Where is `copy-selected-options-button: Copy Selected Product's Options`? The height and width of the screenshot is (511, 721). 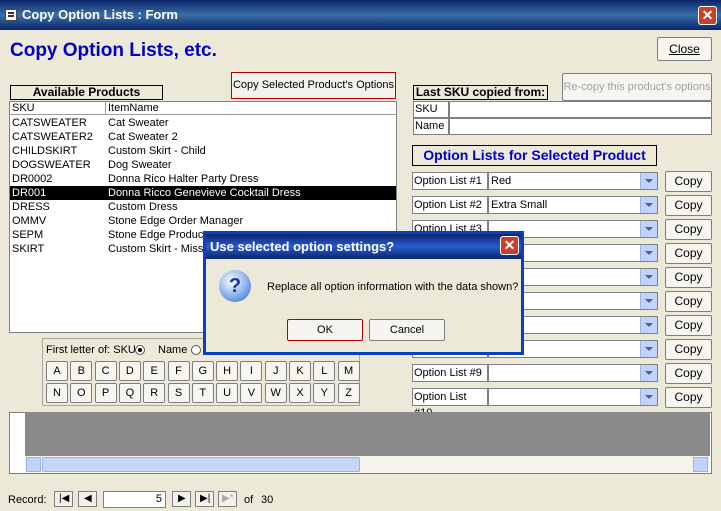 copy-selected-options-button: Copy Selected Product's Options is located at coordinates (313, 85).